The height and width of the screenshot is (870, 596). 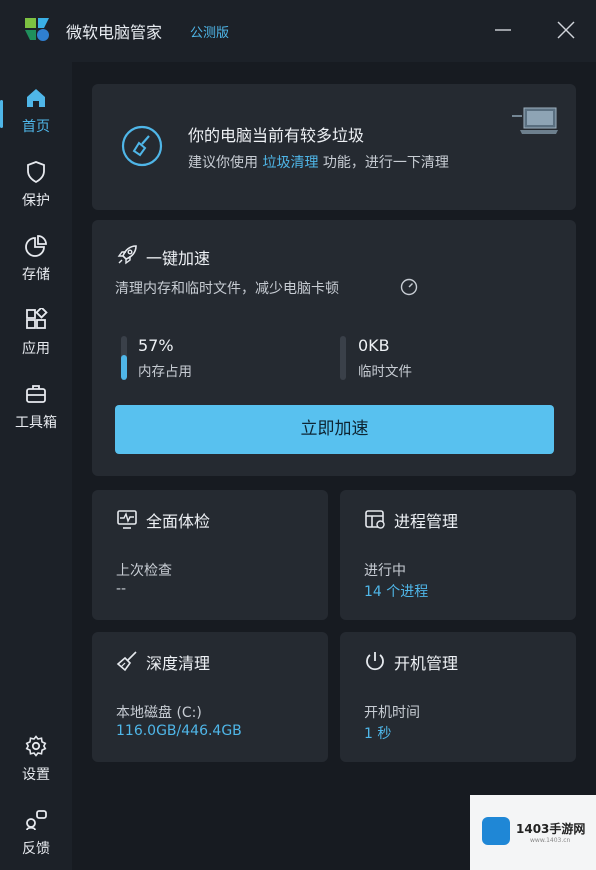 What do you see at coordinates (334, 147) in the screenshot?
I see `junk-alert-banner: 你的电脑当前有较多垃圾 建议你使用 垃圾清理 功能，进行一下清理` at bounding box center [334, 147].